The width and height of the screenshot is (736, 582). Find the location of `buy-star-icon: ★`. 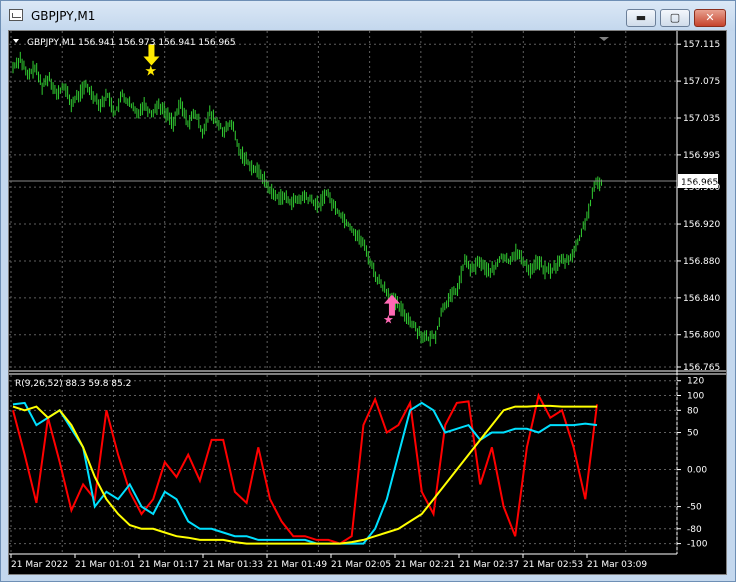

buy-star-icon: ★ is located at coordinates (388, 320).